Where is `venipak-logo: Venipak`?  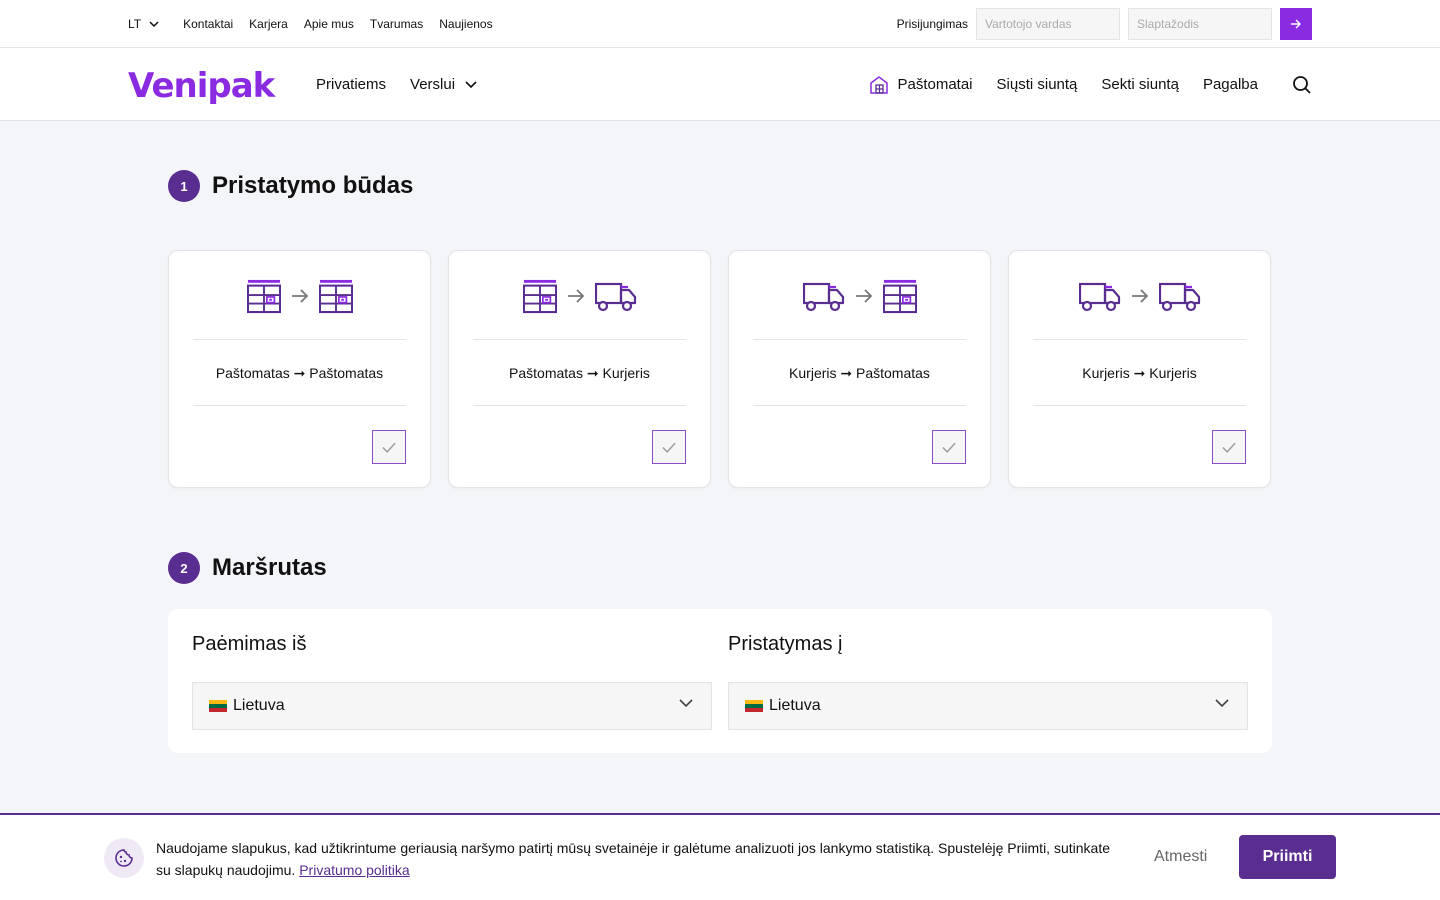 venipak-logo: Venipak is located at coordinates (201, 86).